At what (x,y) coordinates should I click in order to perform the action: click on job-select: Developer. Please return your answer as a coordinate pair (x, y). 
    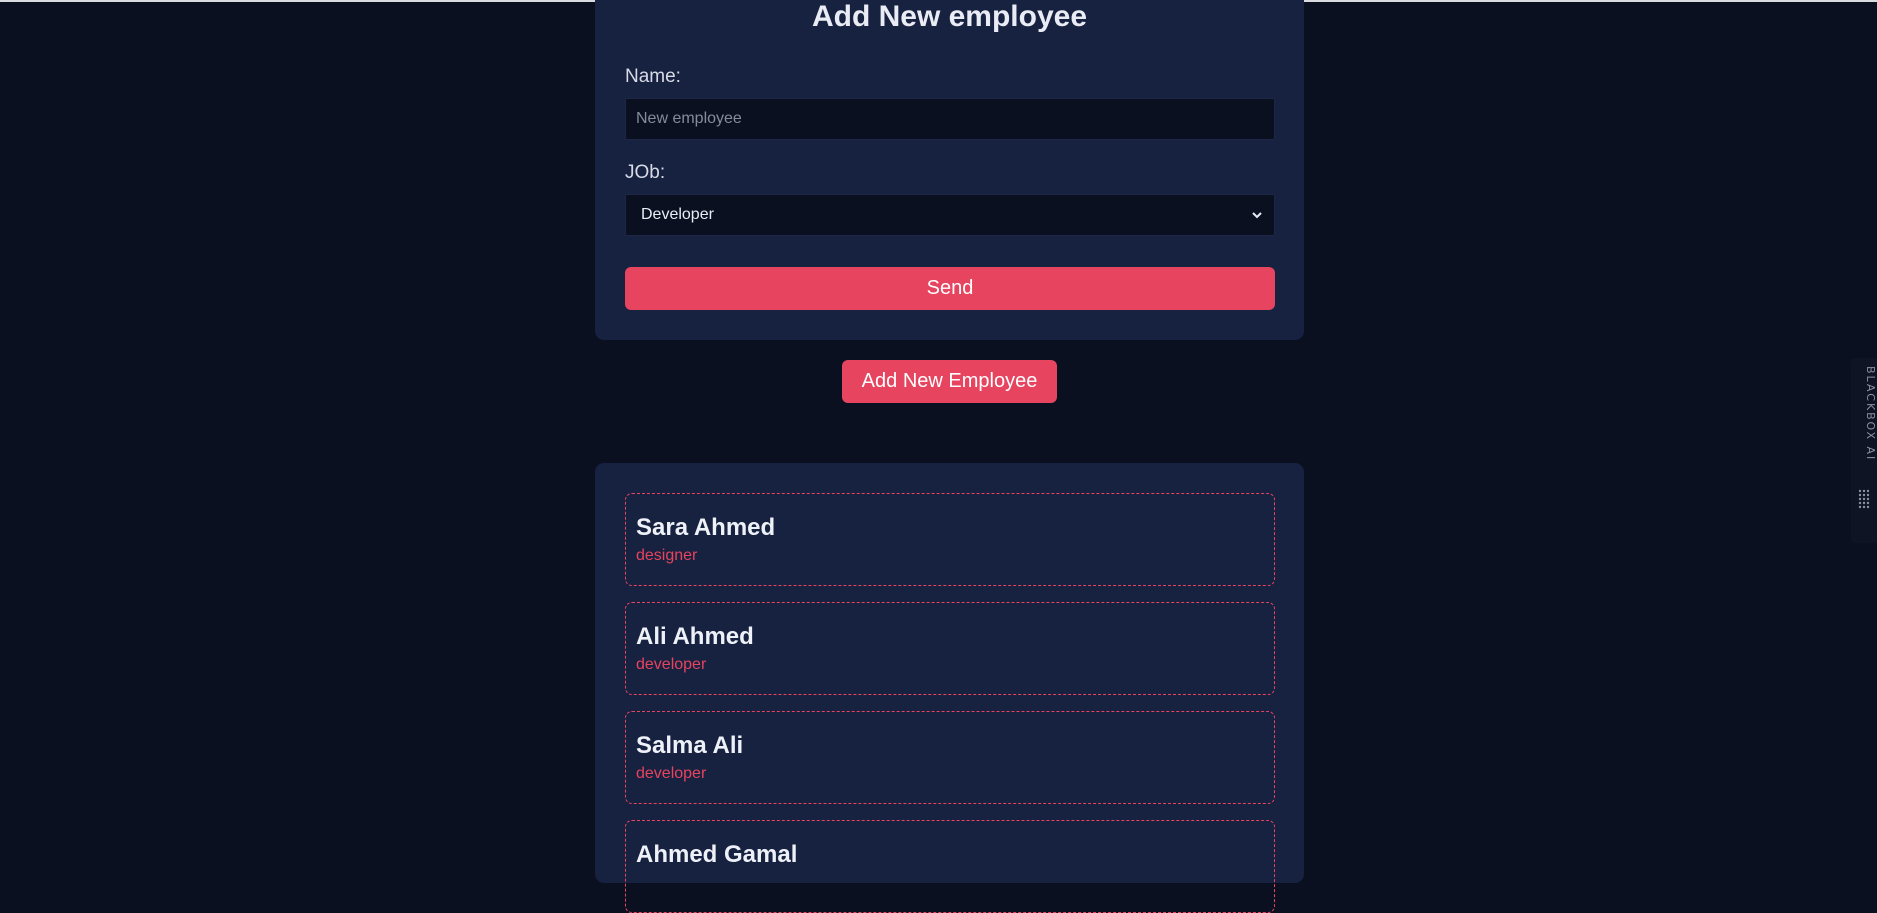
    Looking at the image, I should click on (950, 215).